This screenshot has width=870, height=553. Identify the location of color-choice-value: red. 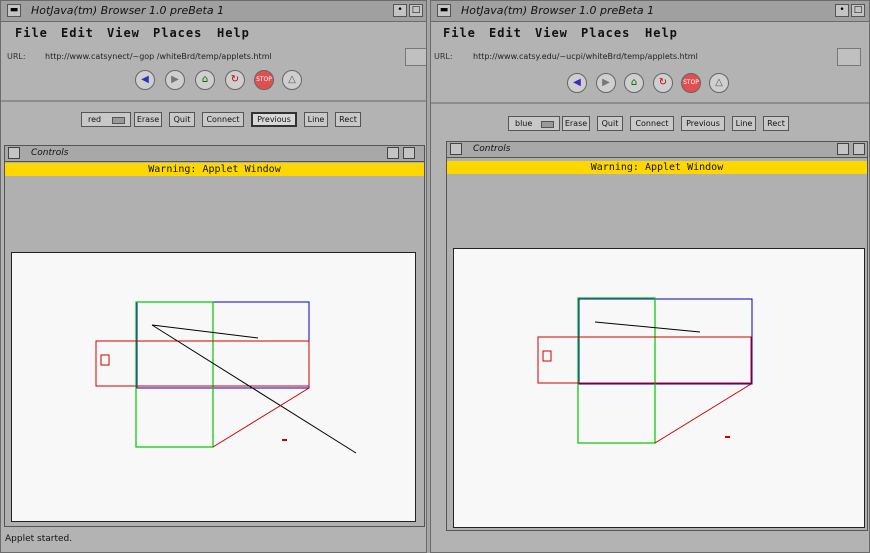
(95, 119).